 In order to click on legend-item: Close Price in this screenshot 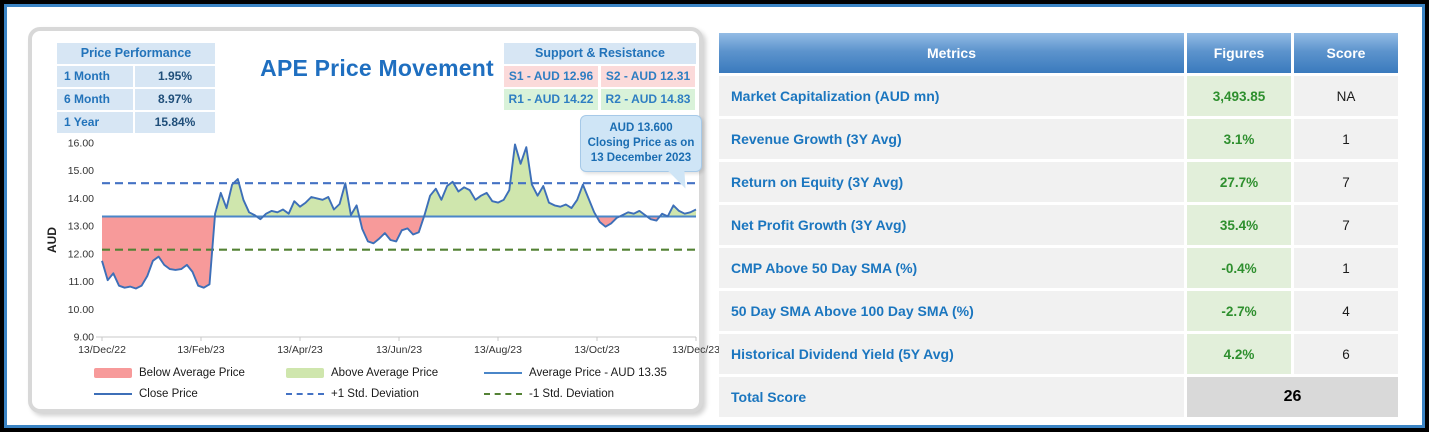, I will do `click(190, 394)`.